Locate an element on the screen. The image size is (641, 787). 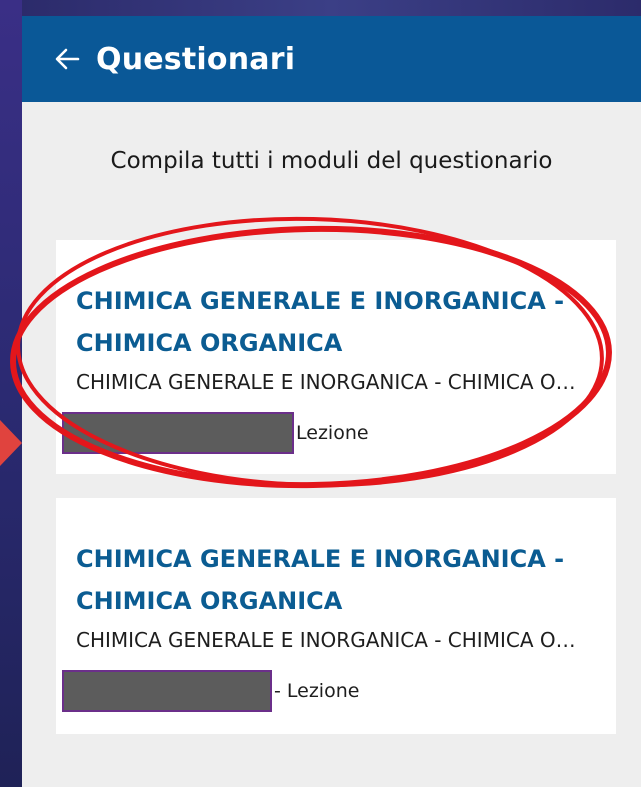
lesson-label: Lezione is located at coordinates (332, 433).